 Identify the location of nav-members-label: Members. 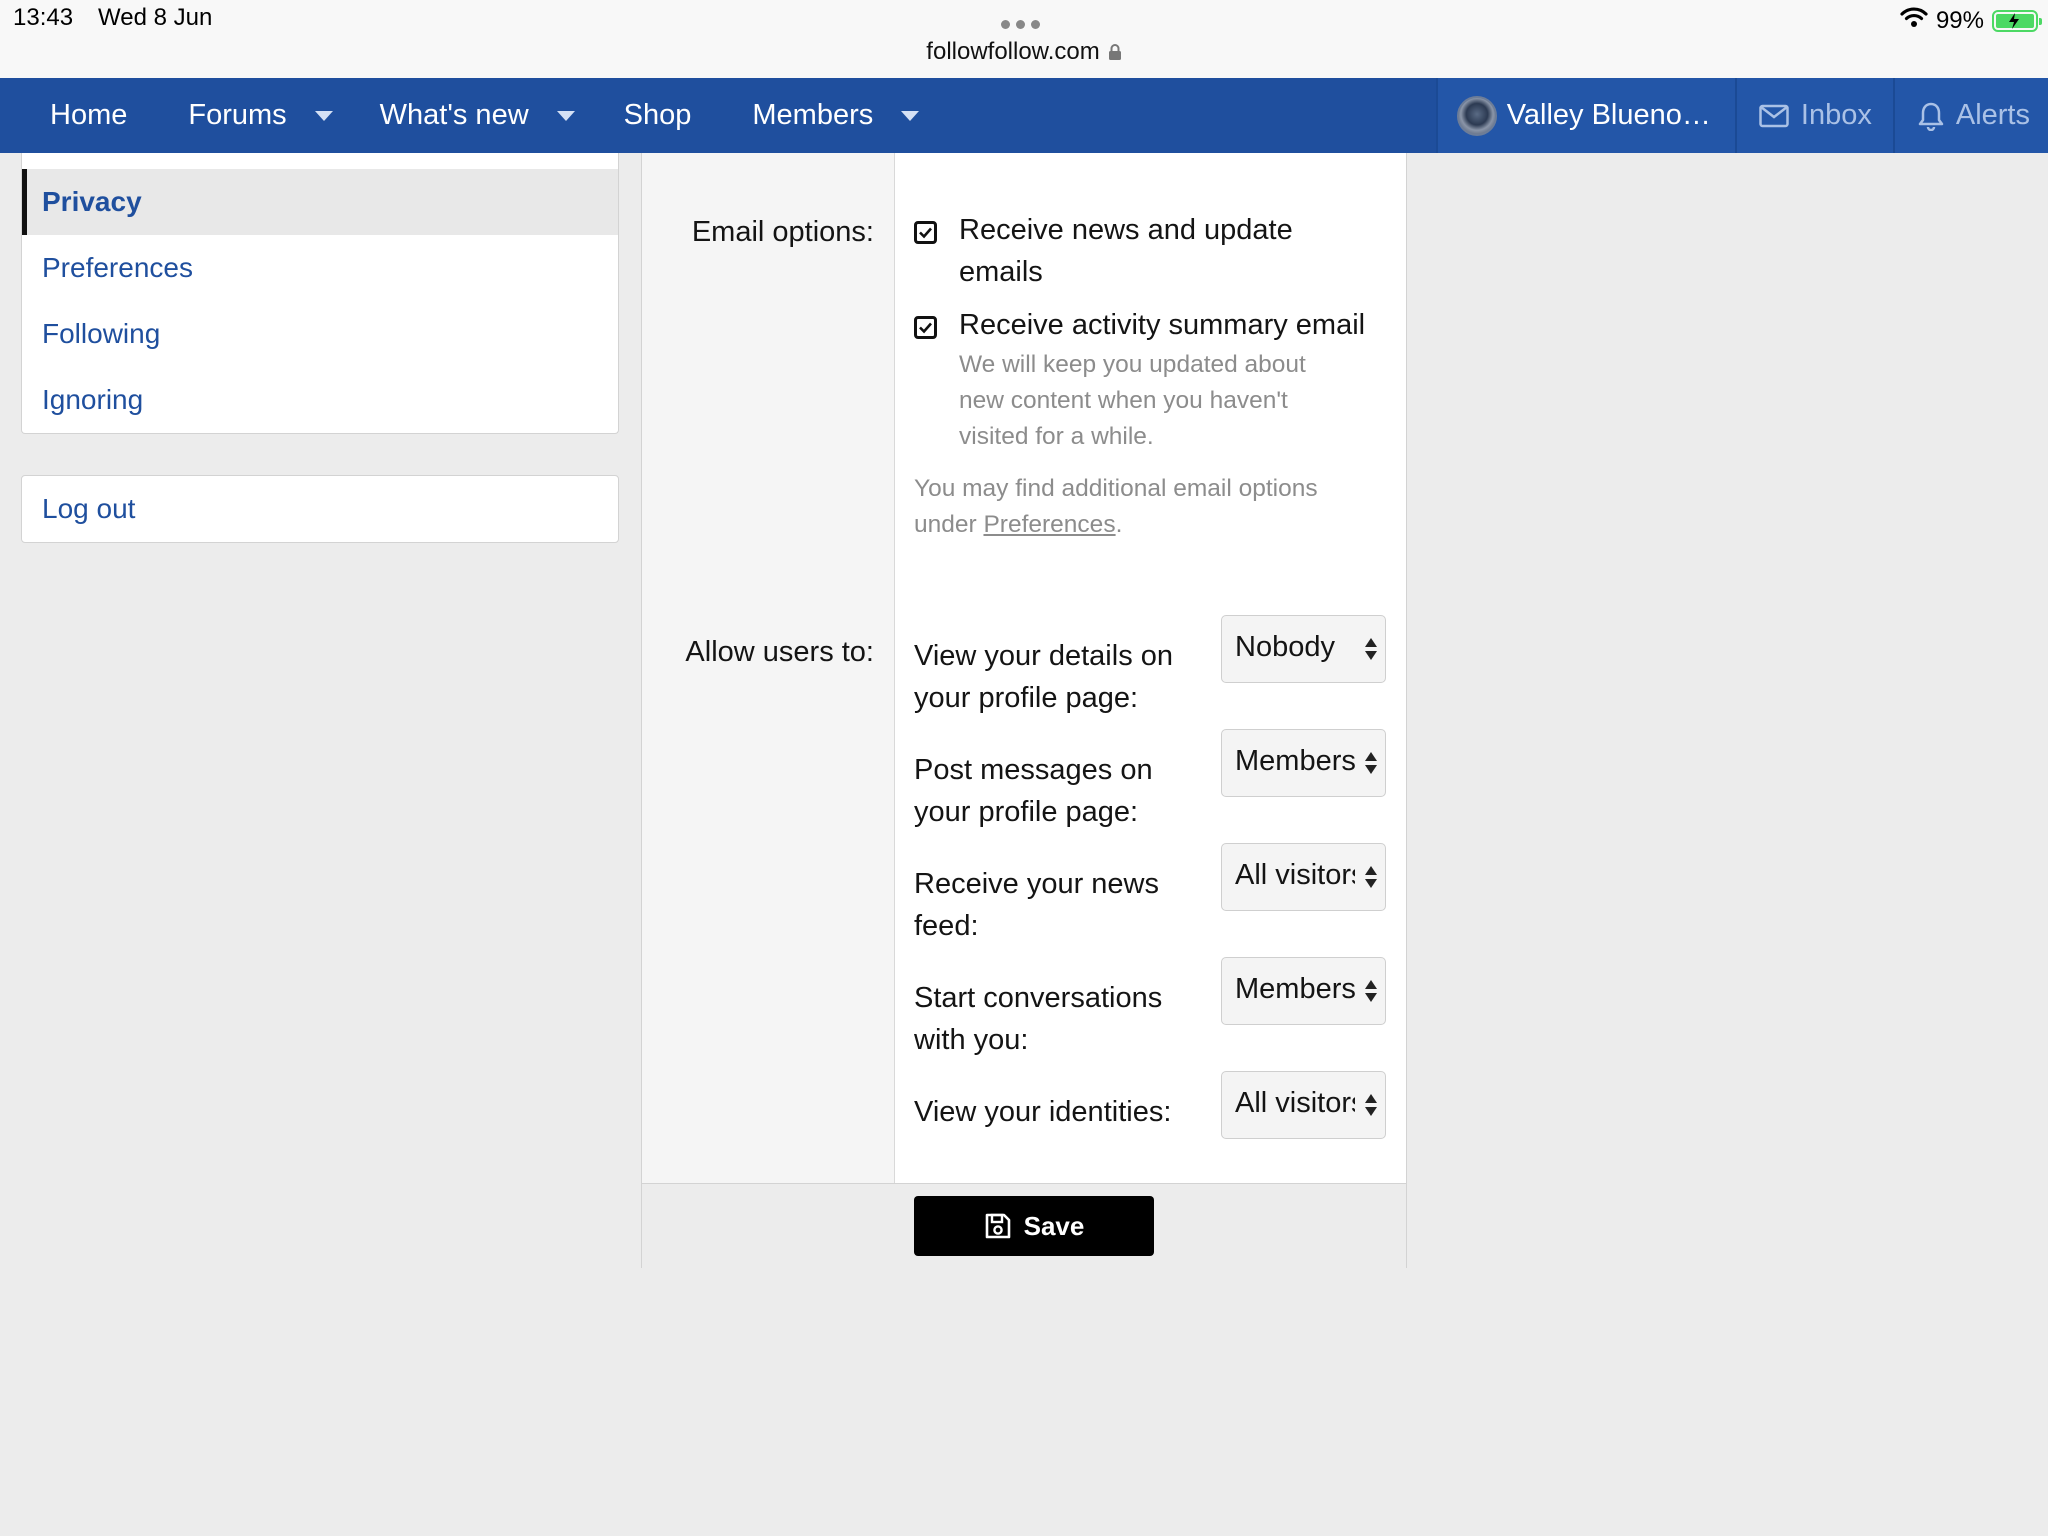
(813, 115).